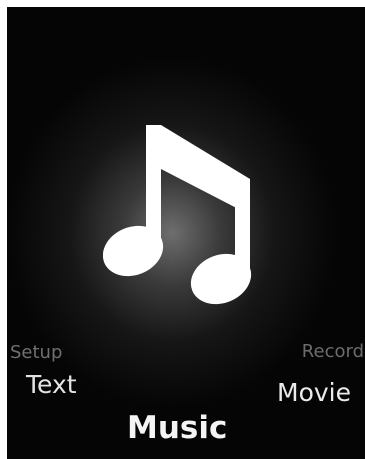 This screenshot has width=365, height=459. What do you see at coordinates (314, 392) in the screenshot?
I see `menu-item-movie: Movie` at bounding box center [314, 392].